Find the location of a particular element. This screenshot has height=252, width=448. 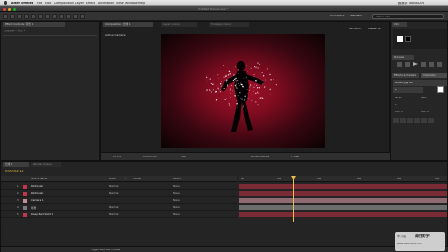

stamp-tool-icon is located at coordinates (68, 16).